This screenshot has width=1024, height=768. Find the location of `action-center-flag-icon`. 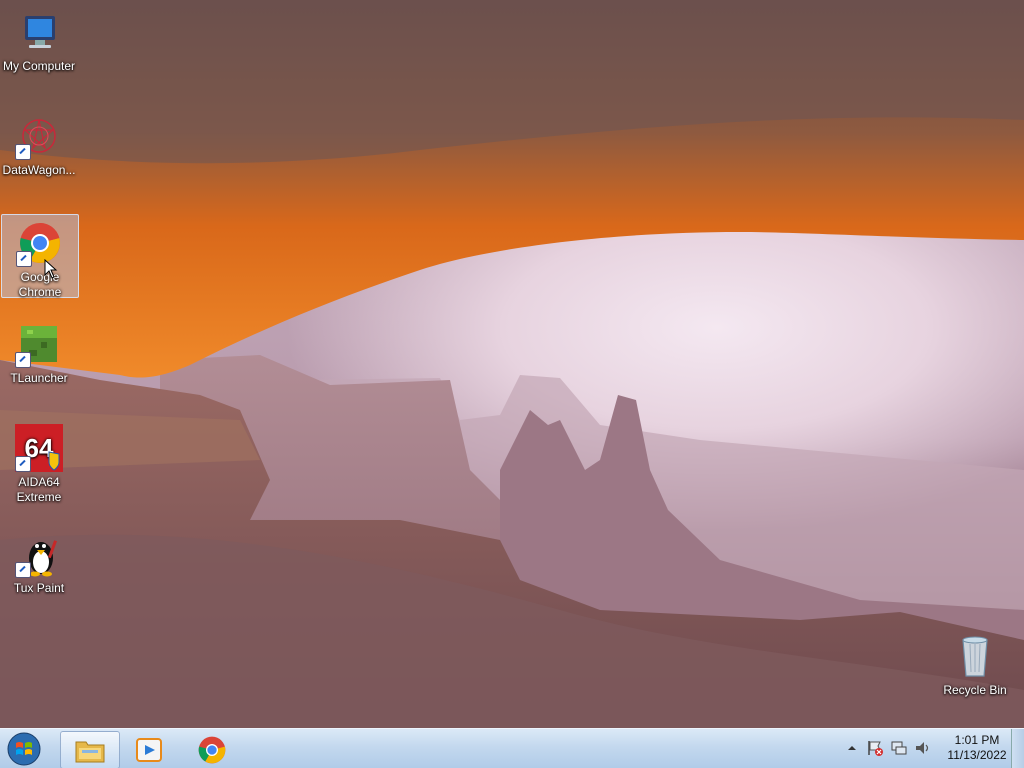

action-center-flag-icon is located at coordinates (875, 748).